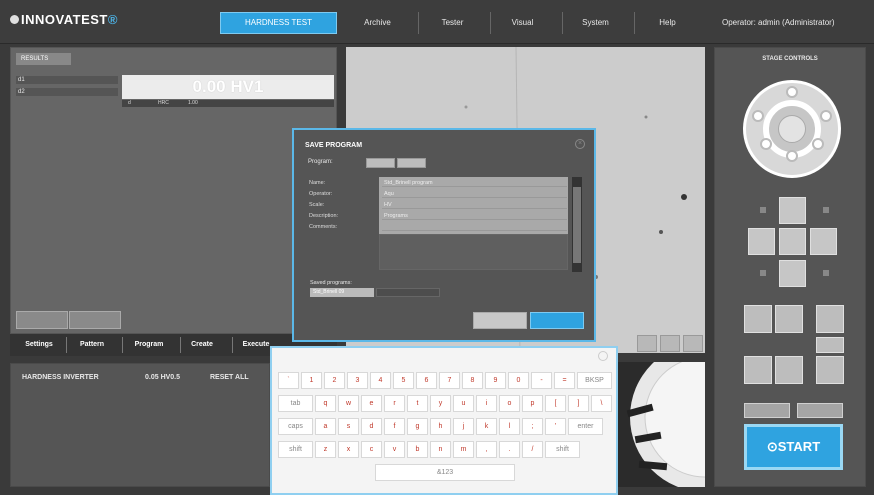 The height and width of the screenshot is (495, 874). What do you see at coordinates (793, 447) in the screenshot?
I see `start-button: ⊙START` at bounding box center [793, 447].